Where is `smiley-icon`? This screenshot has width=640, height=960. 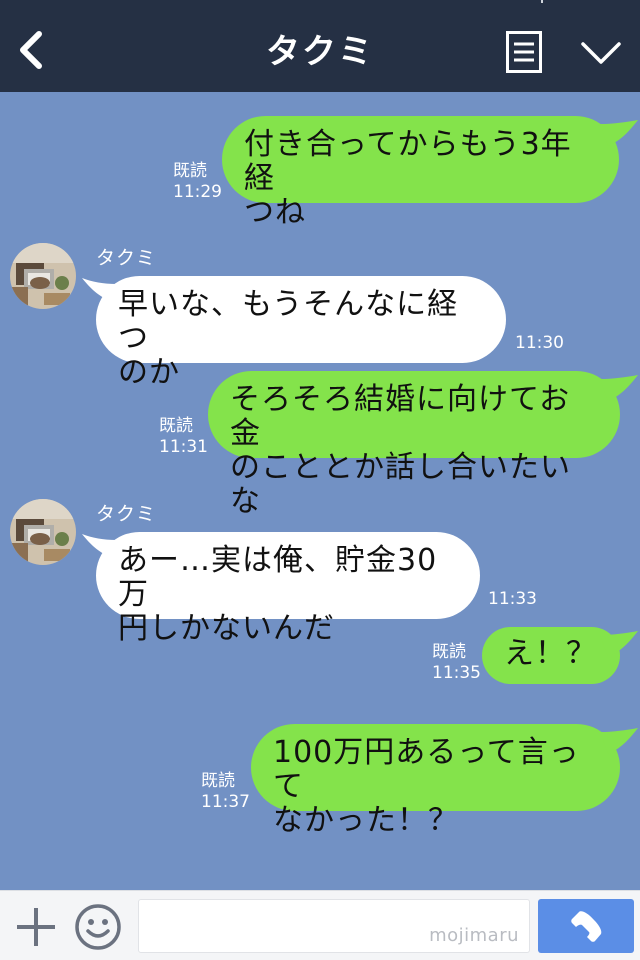 smiley-icon is located at coordinates (98, 927).